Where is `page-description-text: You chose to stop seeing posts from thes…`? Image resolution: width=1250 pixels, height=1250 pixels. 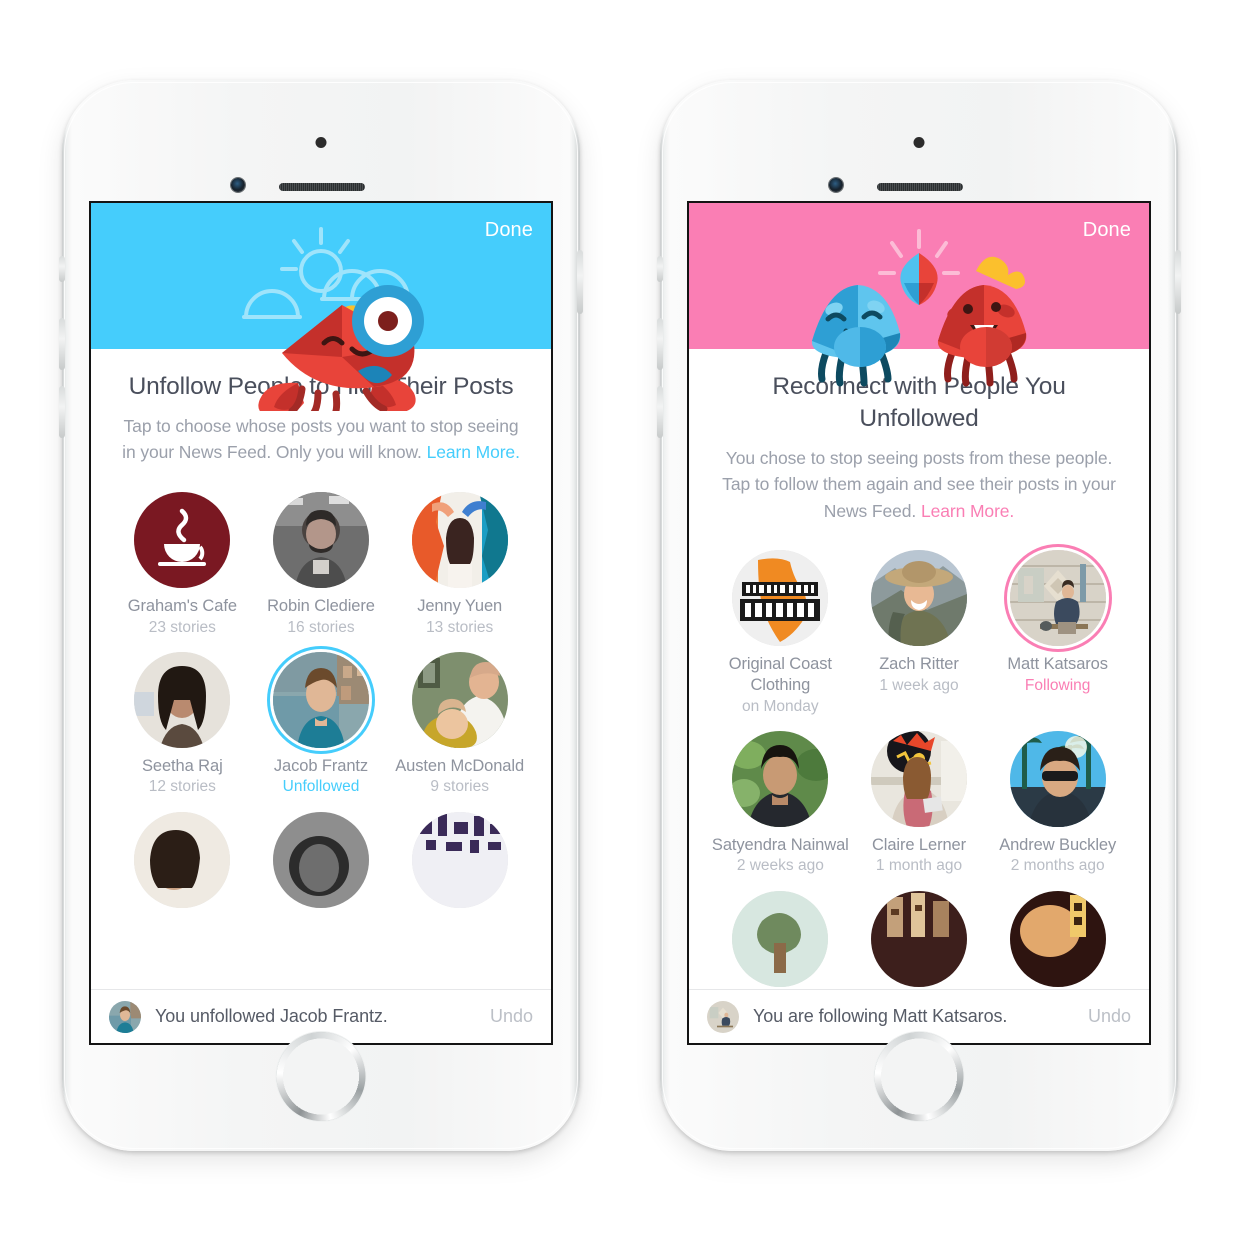
page-description-text: You chose to stop seeing posts from thes… is located at coordinates (919, 484).